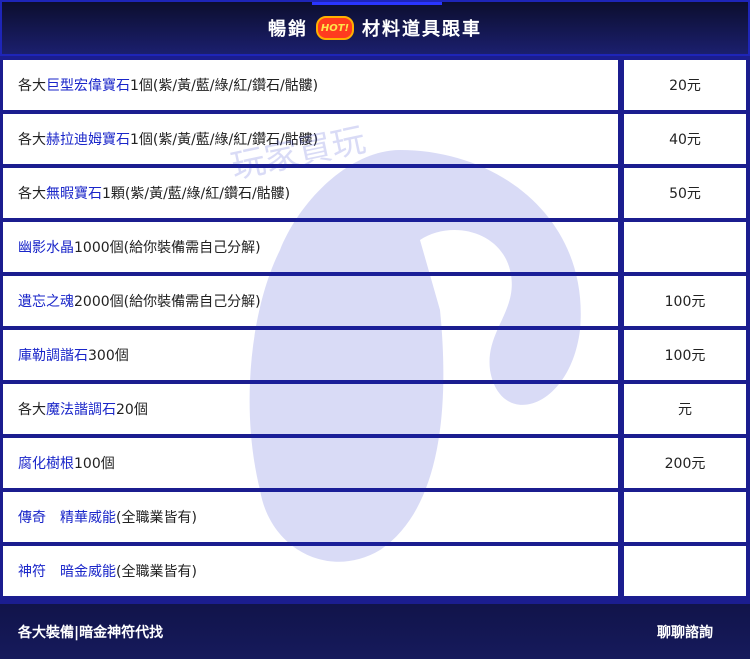 The width and height of the screenshot is (750, 659). What do you see at coordinates (67, 518) in the screenshot?
I see `item-highlight: 傳奇 精華威能` at bounding box center [67, 518].